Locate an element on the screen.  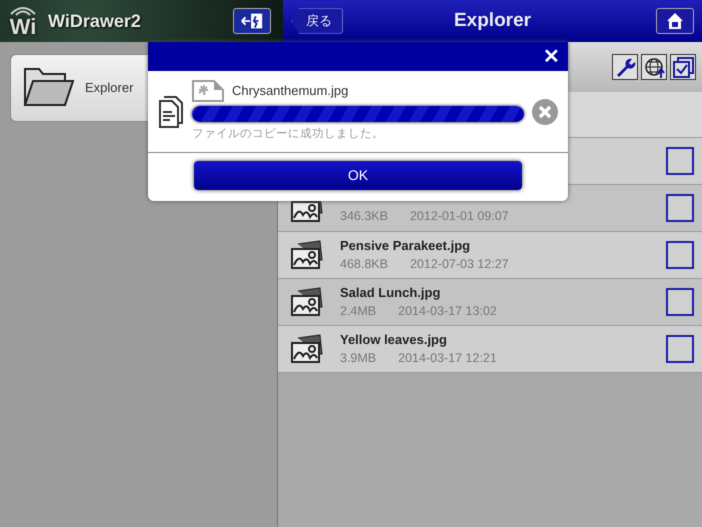
upload-button is located at coordinates (654, 67).